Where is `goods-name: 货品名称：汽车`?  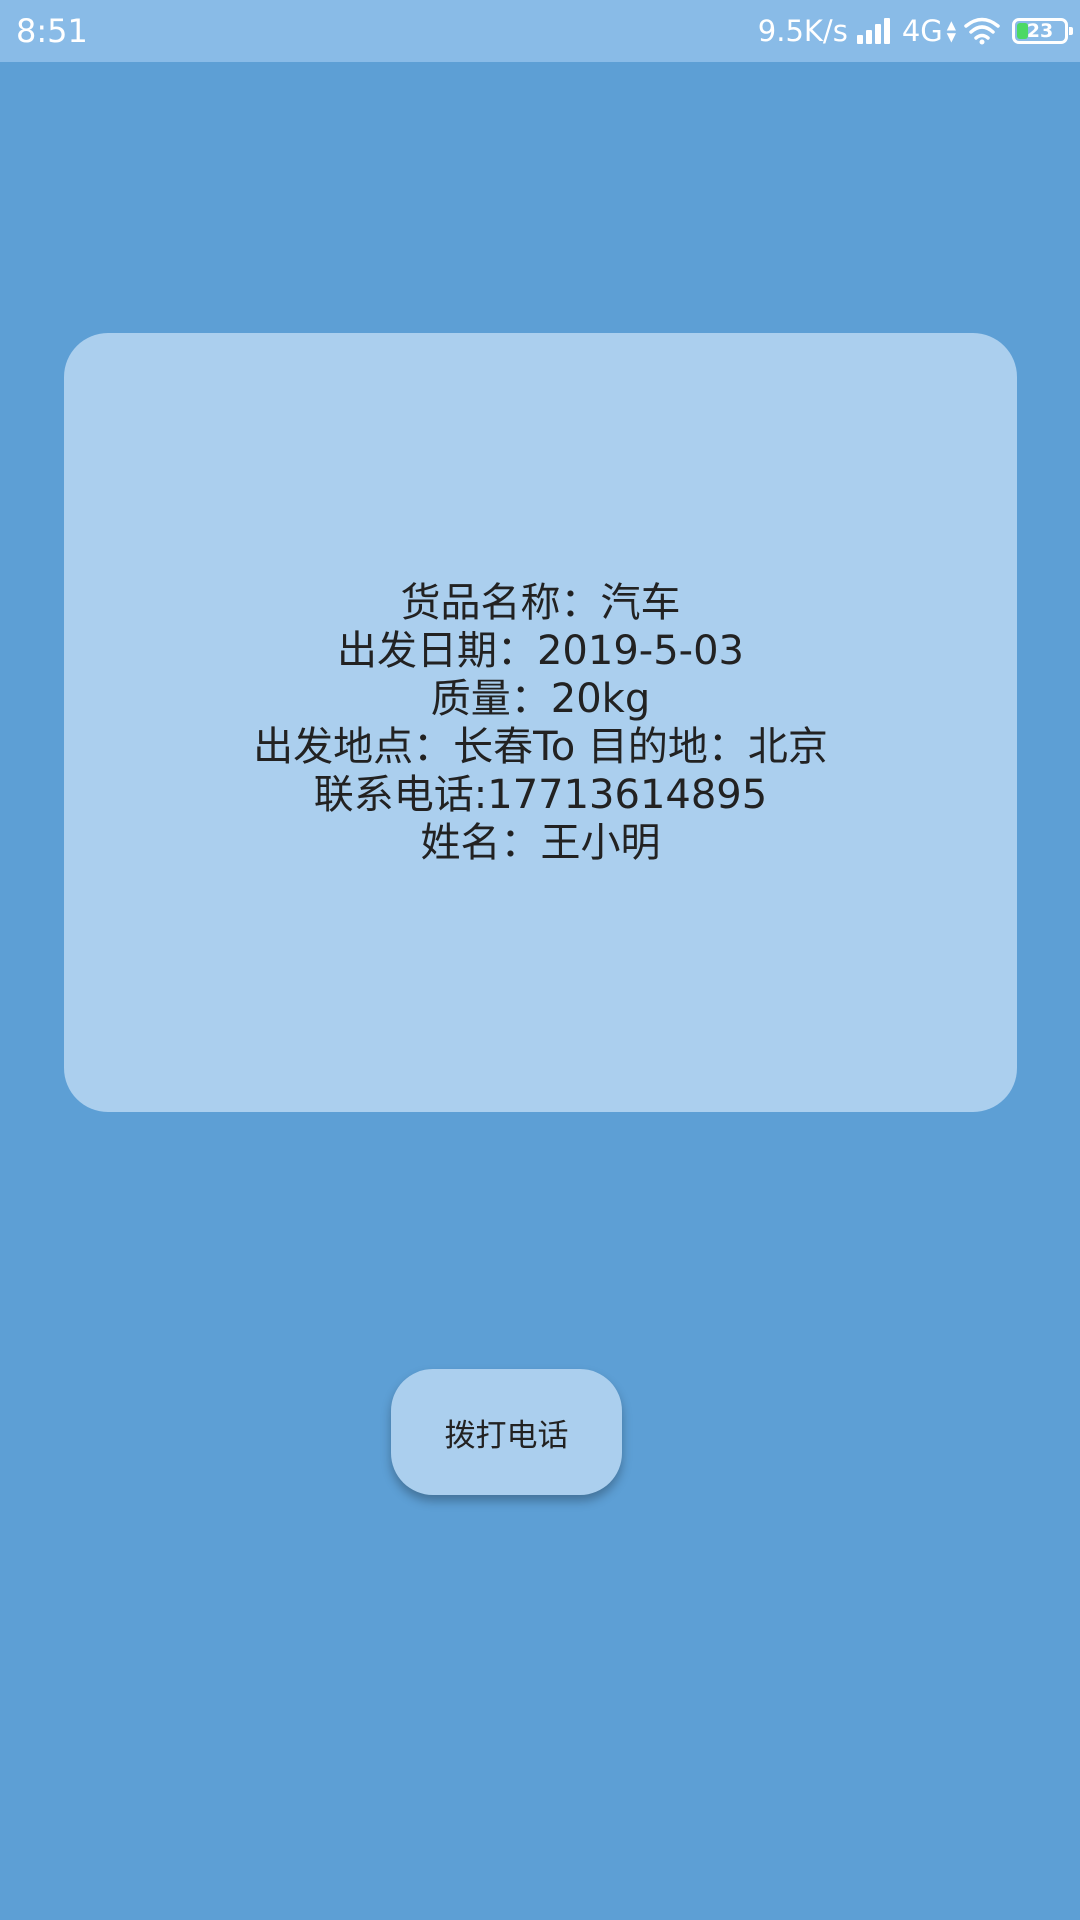
goods-name: 货品名称：汽车 is located at coordinates (540, 602).